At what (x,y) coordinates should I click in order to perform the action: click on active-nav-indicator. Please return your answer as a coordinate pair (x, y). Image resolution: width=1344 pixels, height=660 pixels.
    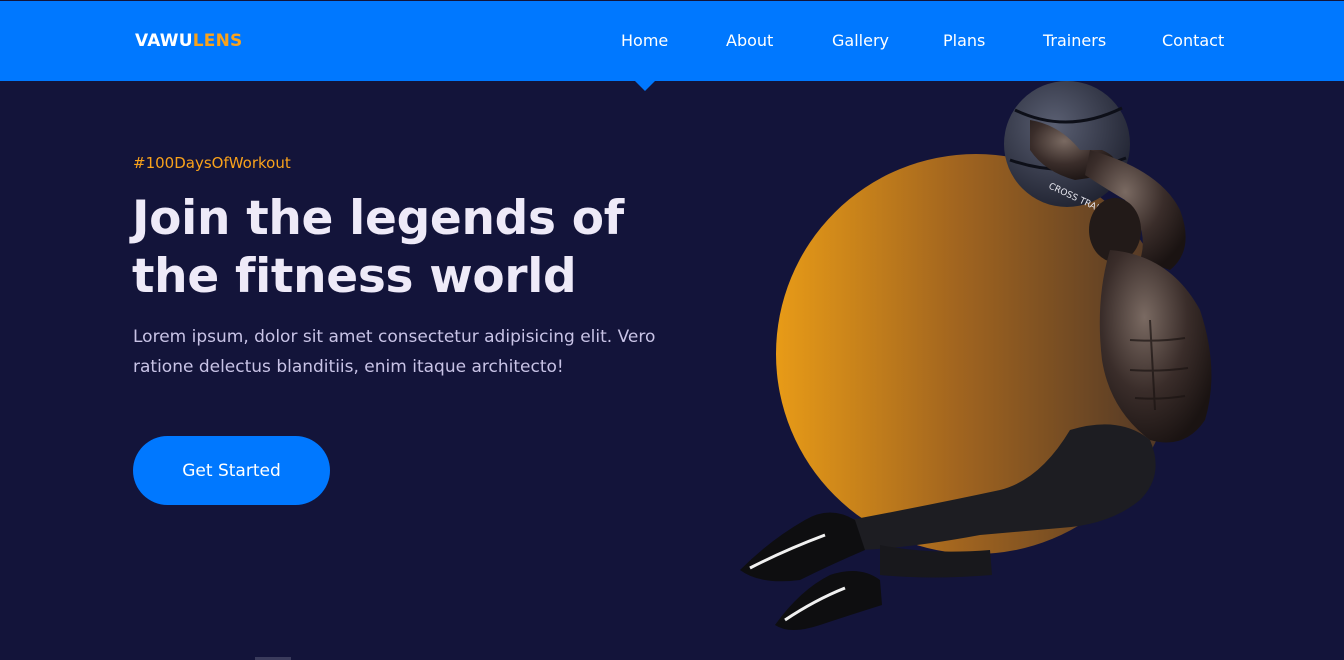
    Looking at the image, I should click on (645, 85).